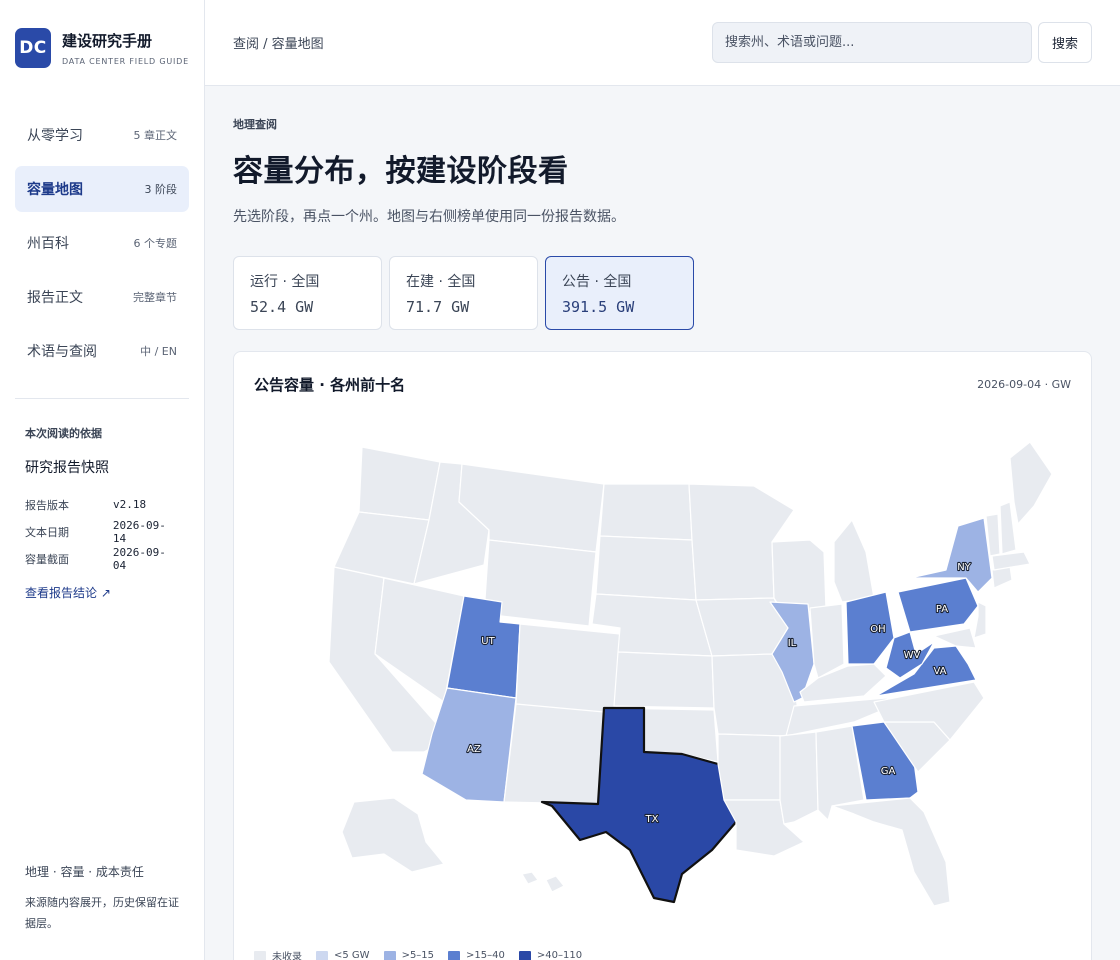 This screenshot has width=1120, height=960. Describe the element at coordinates (559, 955) in the screenshot. I see `legend-label: >40–110` at that location.